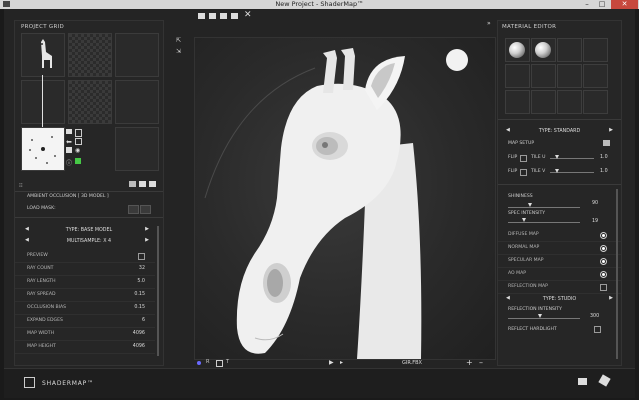  What do you see at coordinates (85, 321) in the screenshot?
I see `prop-row: EXPAND EDGES 6` at bounding box center [85, 321].